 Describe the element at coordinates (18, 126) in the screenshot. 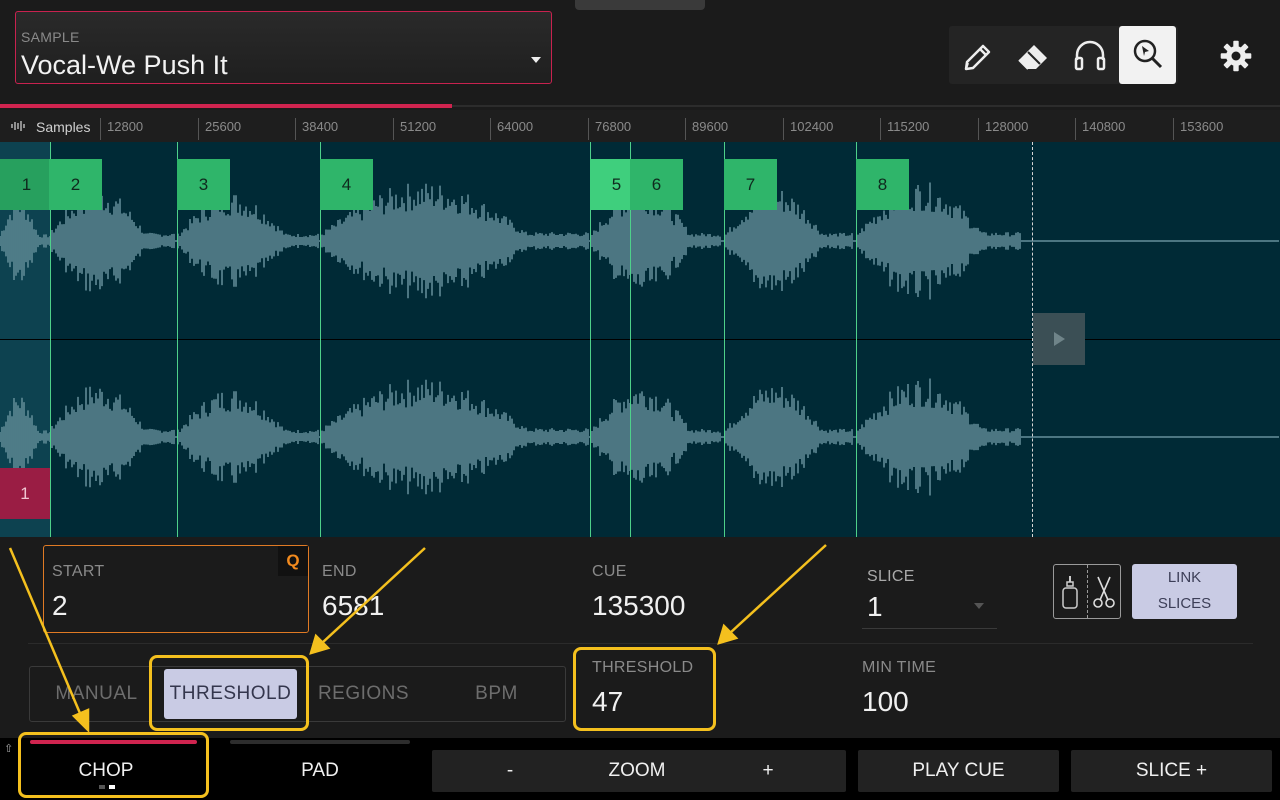

I see `waveform-icon` at that location.